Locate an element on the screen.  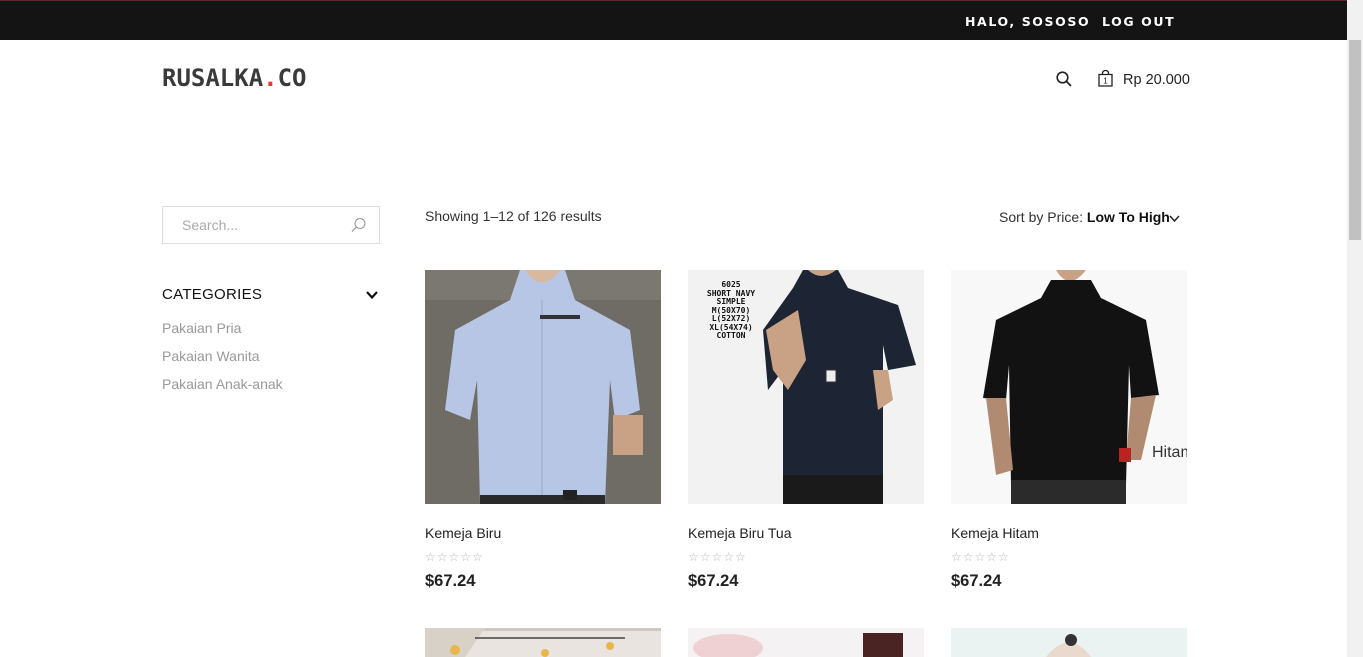
product-card: Hitam Kemeja Hitam ☆☆☆☆☆ $67.24 is located at coordinates (1069, 430).